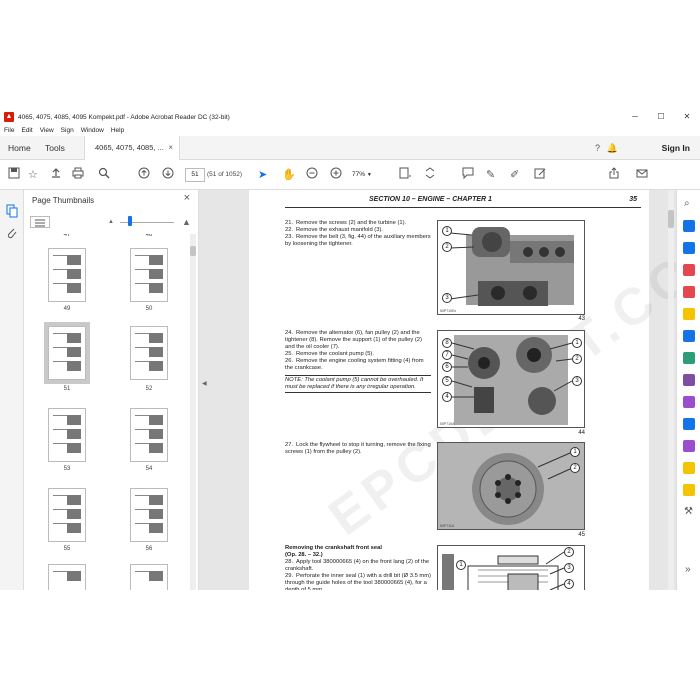 The image size is (700, 700). What do you see at coordinates (168, 175) in the screenshot?
I see `next-page-icon` at bounding box center [168, 175].